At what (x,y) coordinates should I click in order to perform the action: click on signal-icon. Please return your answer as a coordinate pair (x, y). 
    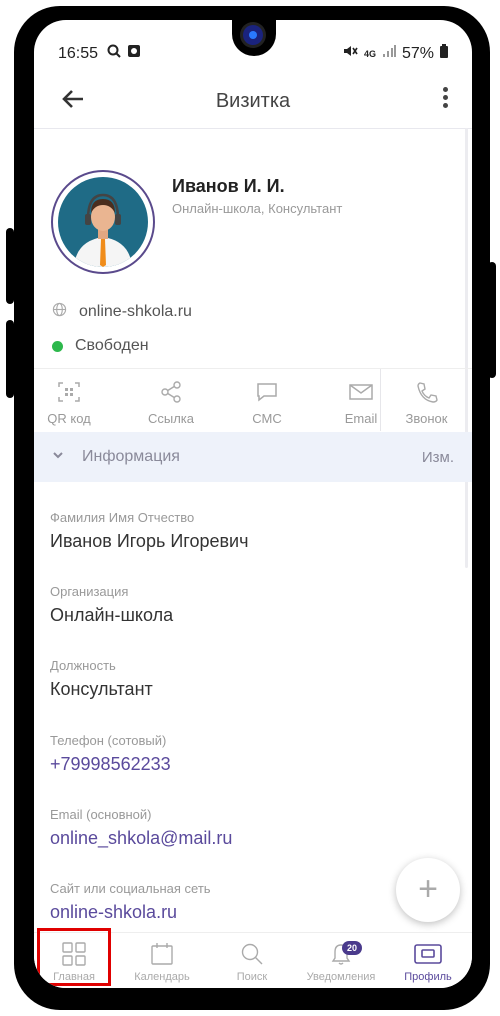
    Looking at the image, I should click on (389, 53).